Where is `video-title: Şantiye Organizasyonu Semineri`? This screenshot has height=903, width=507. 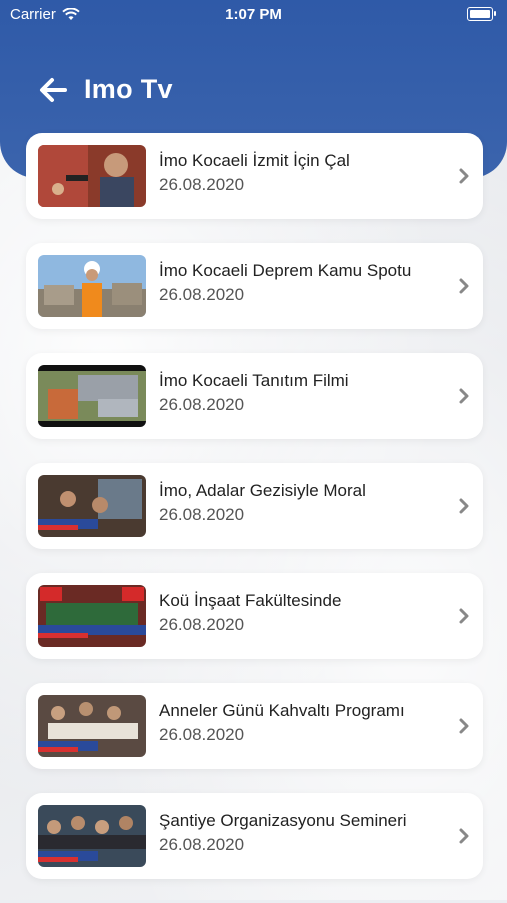
video-title: Şantiye Organizasyonu Semineri is located at coordinates (283, 820).